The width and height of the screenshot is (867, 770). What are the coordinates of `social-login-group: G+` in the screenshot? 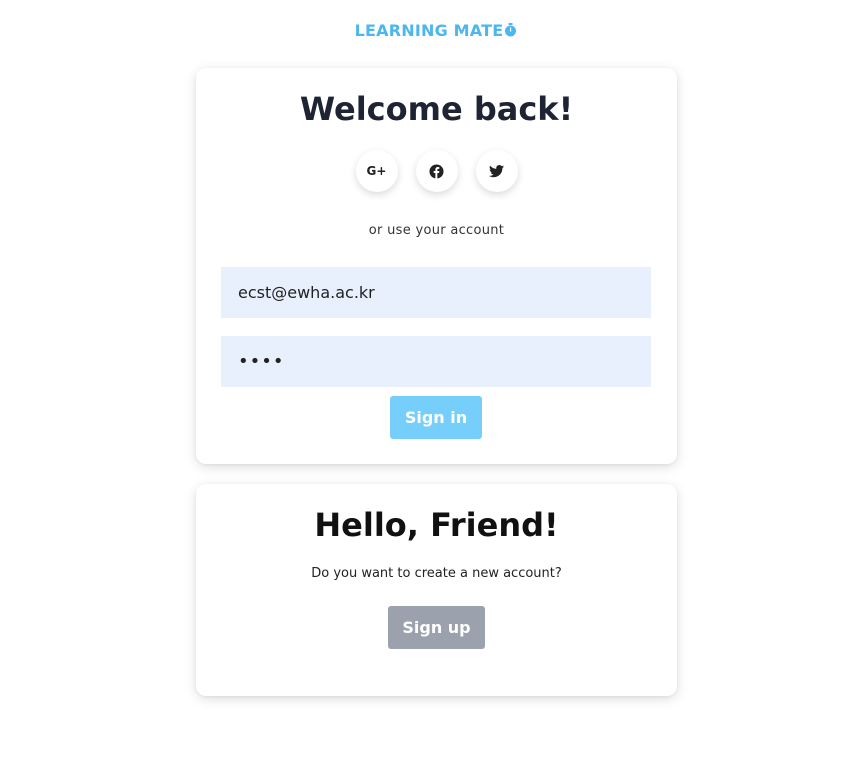 It's located at (436, 171).